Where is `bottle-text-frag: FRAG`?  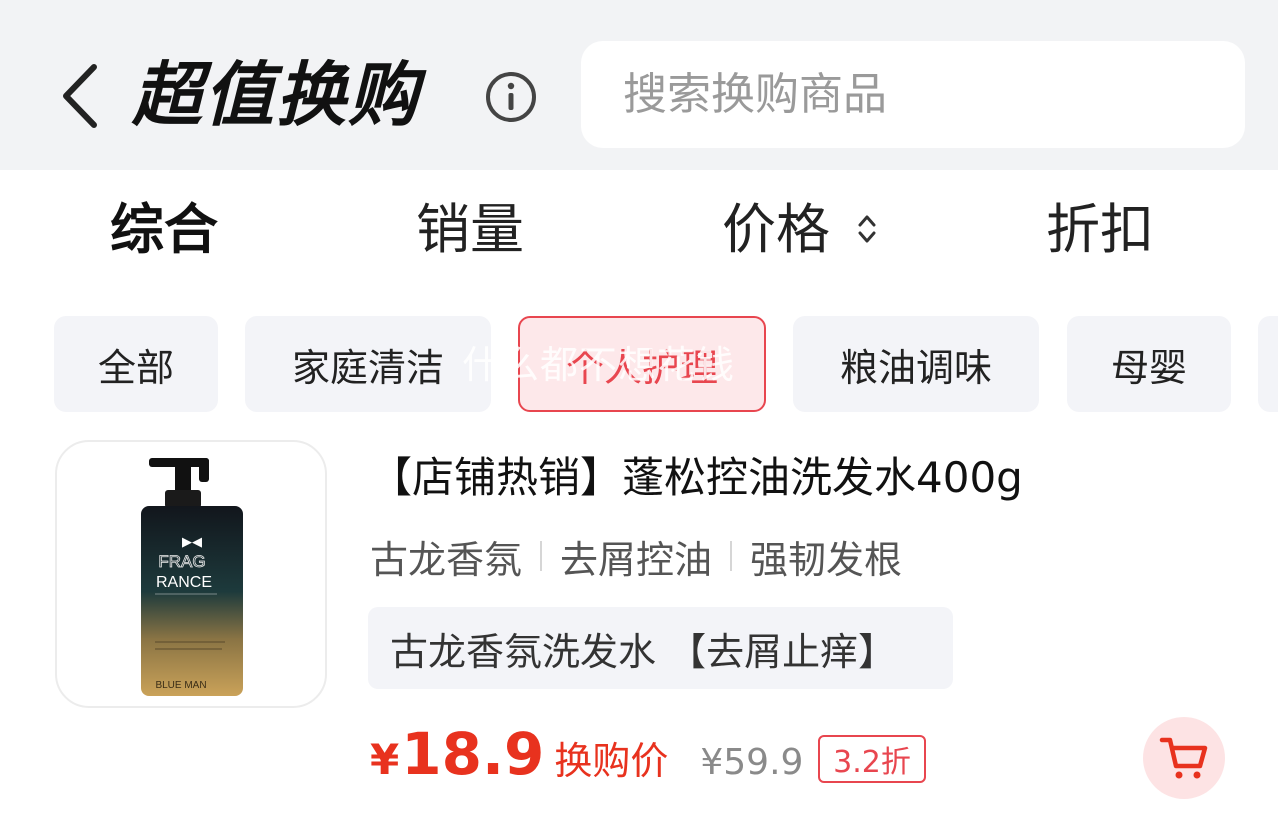
bottle-text-frag: FRAG is located at coordinates (181, 561).